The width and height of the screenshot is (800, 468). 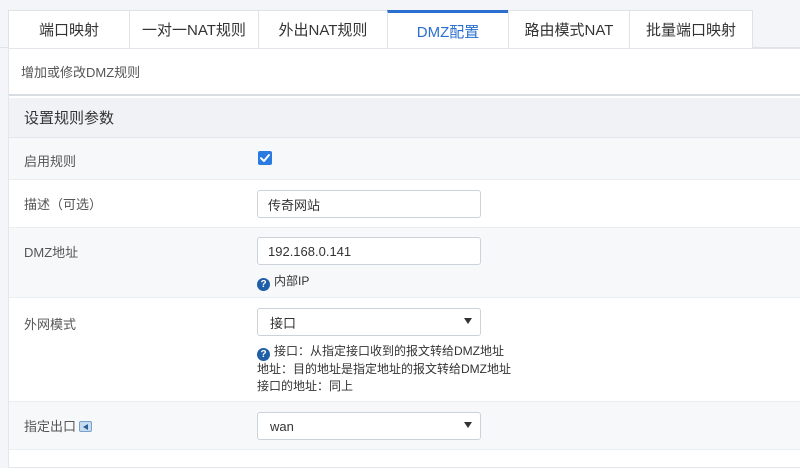 I want to click on dmz-address-hint: ? 内部IP, so click(x=283, y=282).